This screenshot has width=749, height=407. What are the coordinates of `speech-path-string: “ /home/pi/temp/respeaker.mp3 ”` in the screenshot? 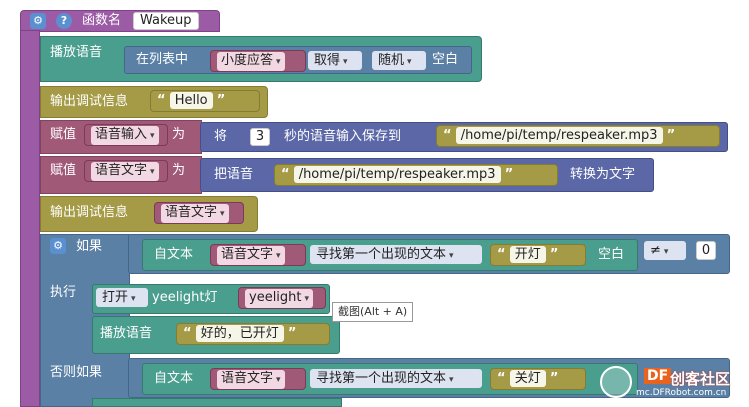 It's located at (416, 175).